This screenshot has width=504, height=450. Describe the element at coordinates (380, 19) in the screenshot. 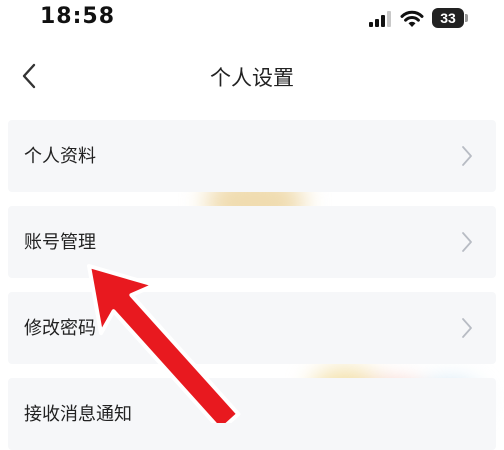

I see `cellular-signal-icon` at that location.